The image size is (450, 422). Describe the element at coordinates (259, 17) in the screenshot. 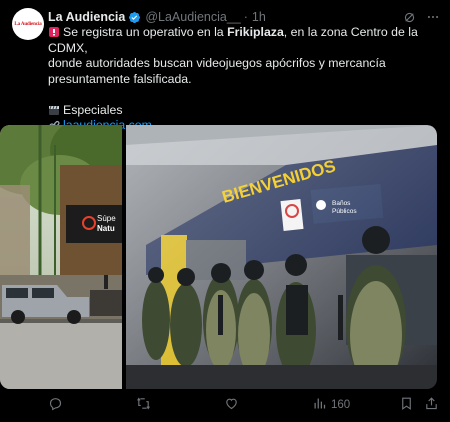

I see `post-time: 1h` at that location.